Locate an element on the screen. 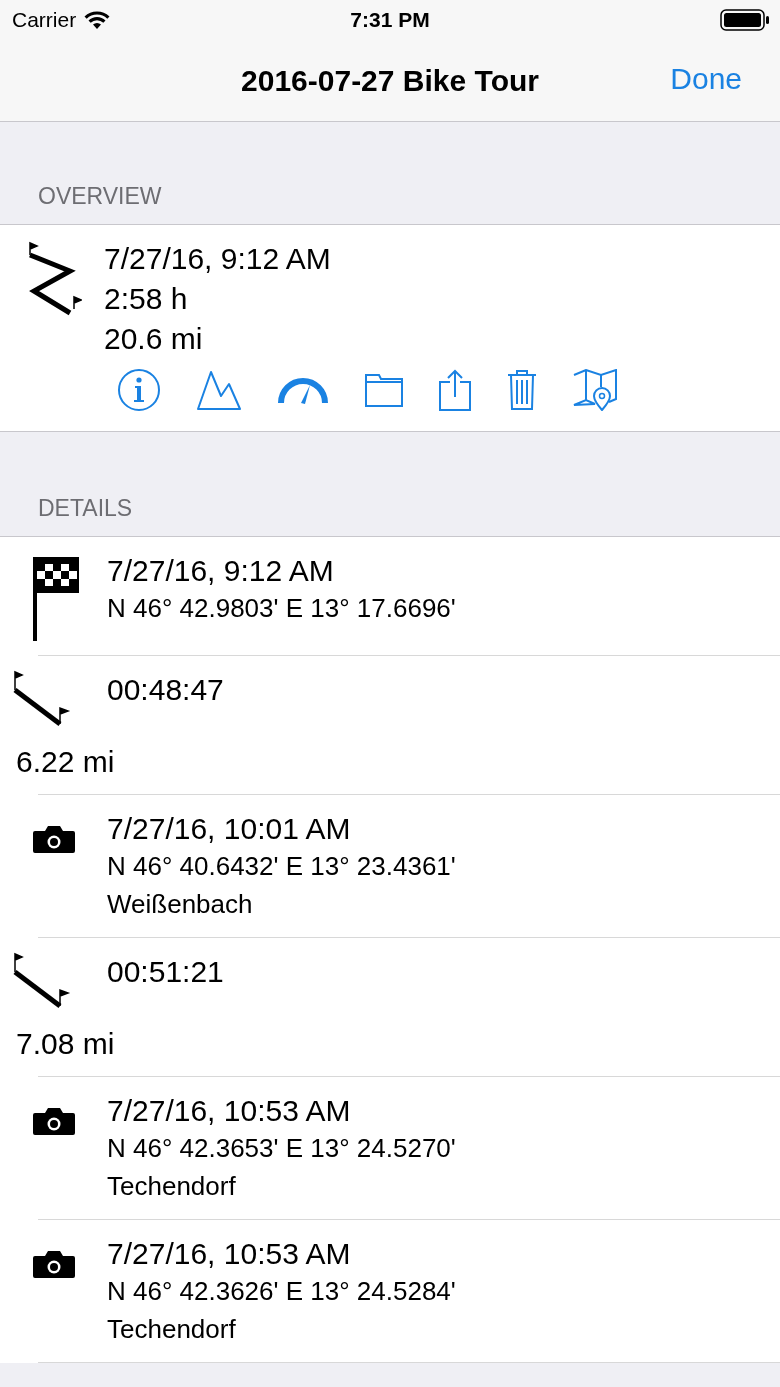  folder-icon is located at coordinates (384, 390).